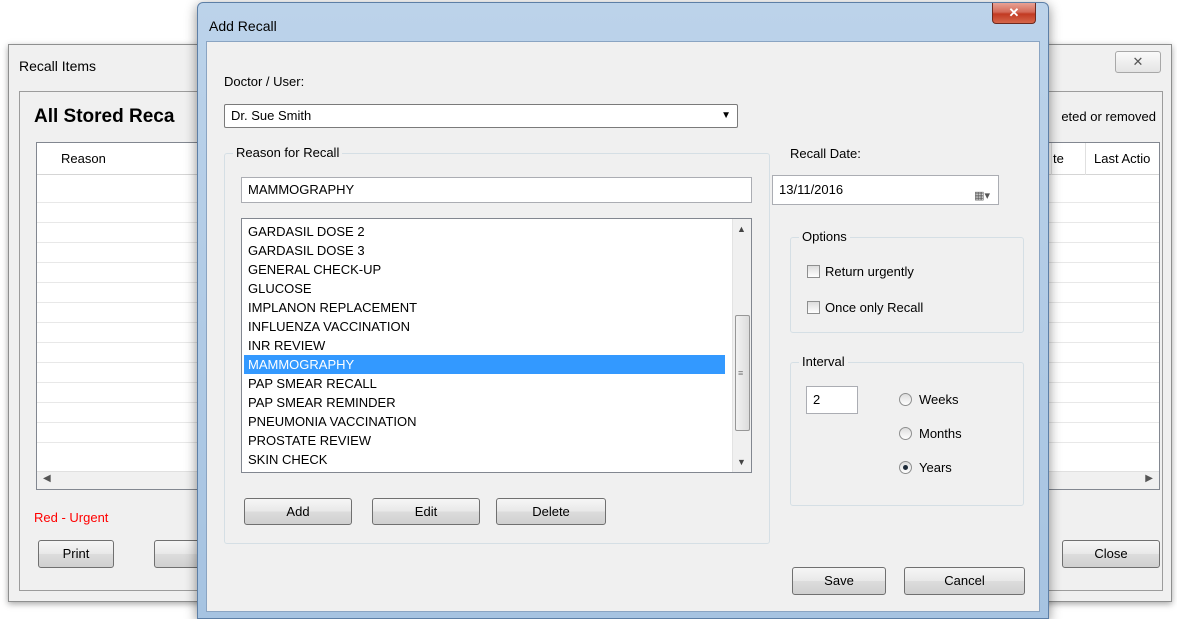  I want to click on interval-input: 2, so click(832, 400).